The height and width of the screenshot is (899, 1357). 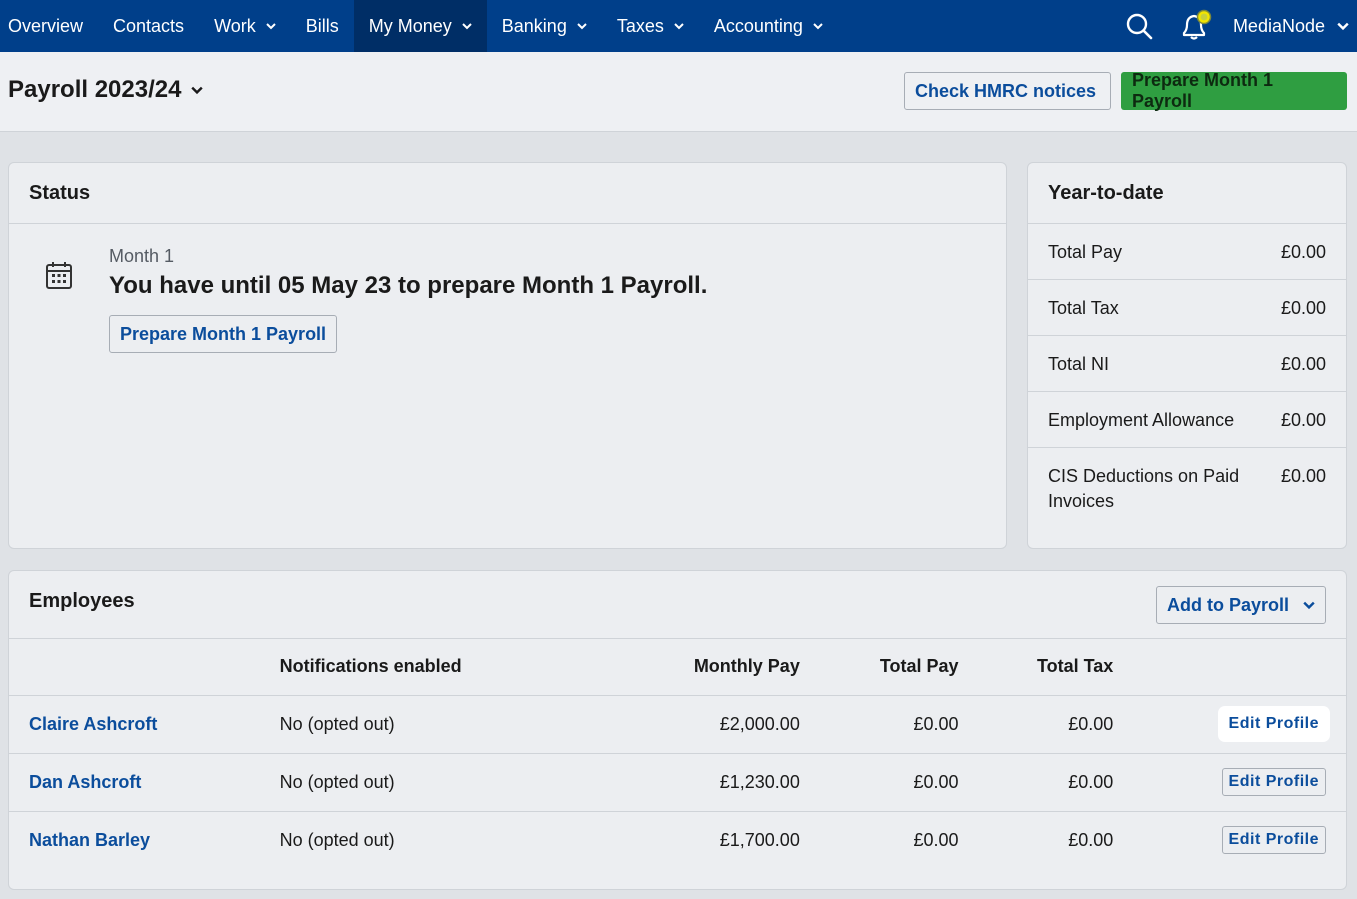 I want to click on col-header-total-pay: Total Pay, so click(x=879, y=667).